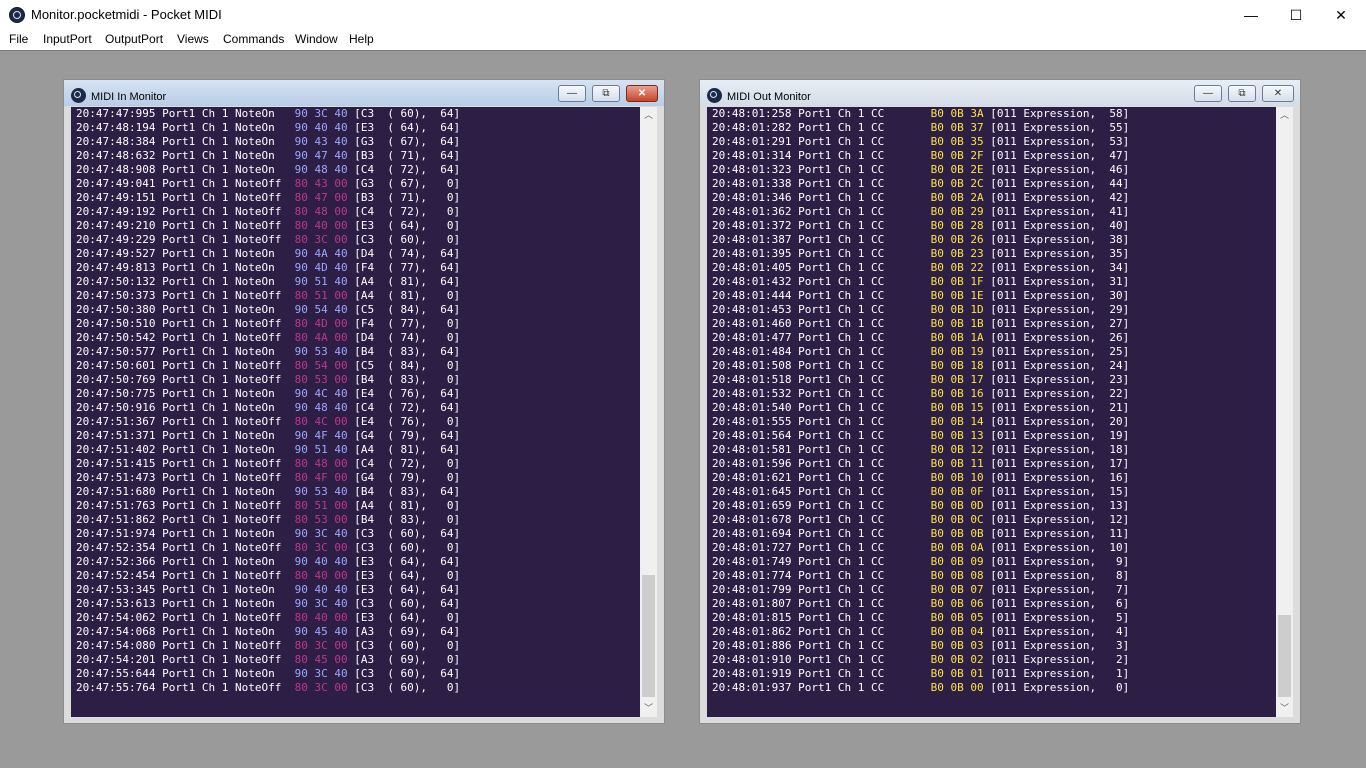 Image resolution: width=1366 pixels, height=768 pixels. I want to click on log-bytes: B0 0B 15, so click(957, 407).